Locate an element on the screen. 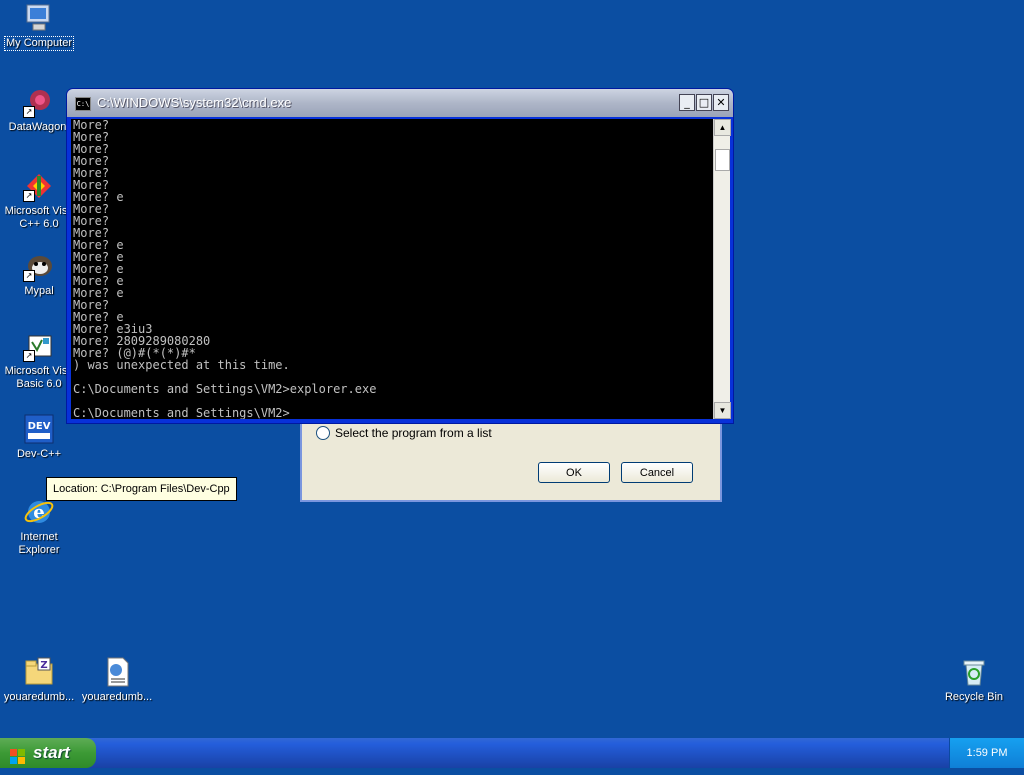 Image resolution: width=1024 pixels, height=775 pixels. cmd-titlebar: C:\ C:\WINDOWS\system32\cmd.exe _ □ ✕ is located at coordinates (400, 103).